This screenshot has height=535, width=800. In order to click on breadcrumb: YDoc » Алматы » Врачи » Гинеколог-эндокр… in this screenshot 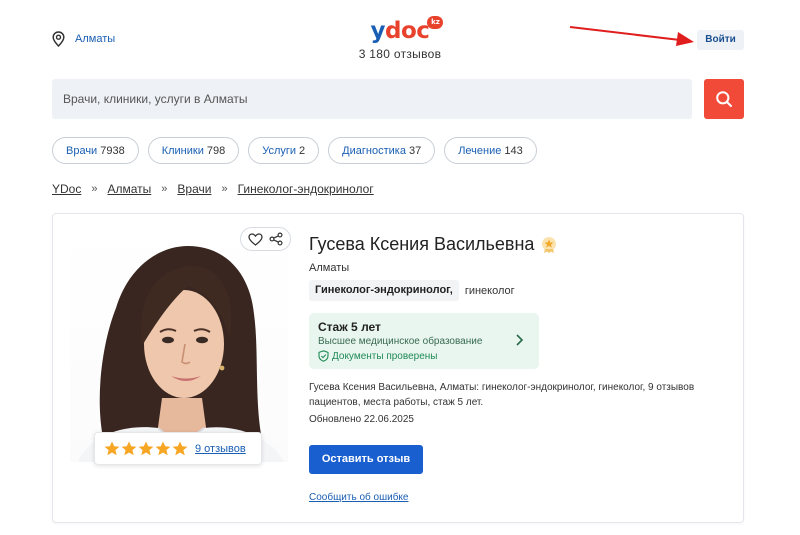, I will do `click(213, 189)`.